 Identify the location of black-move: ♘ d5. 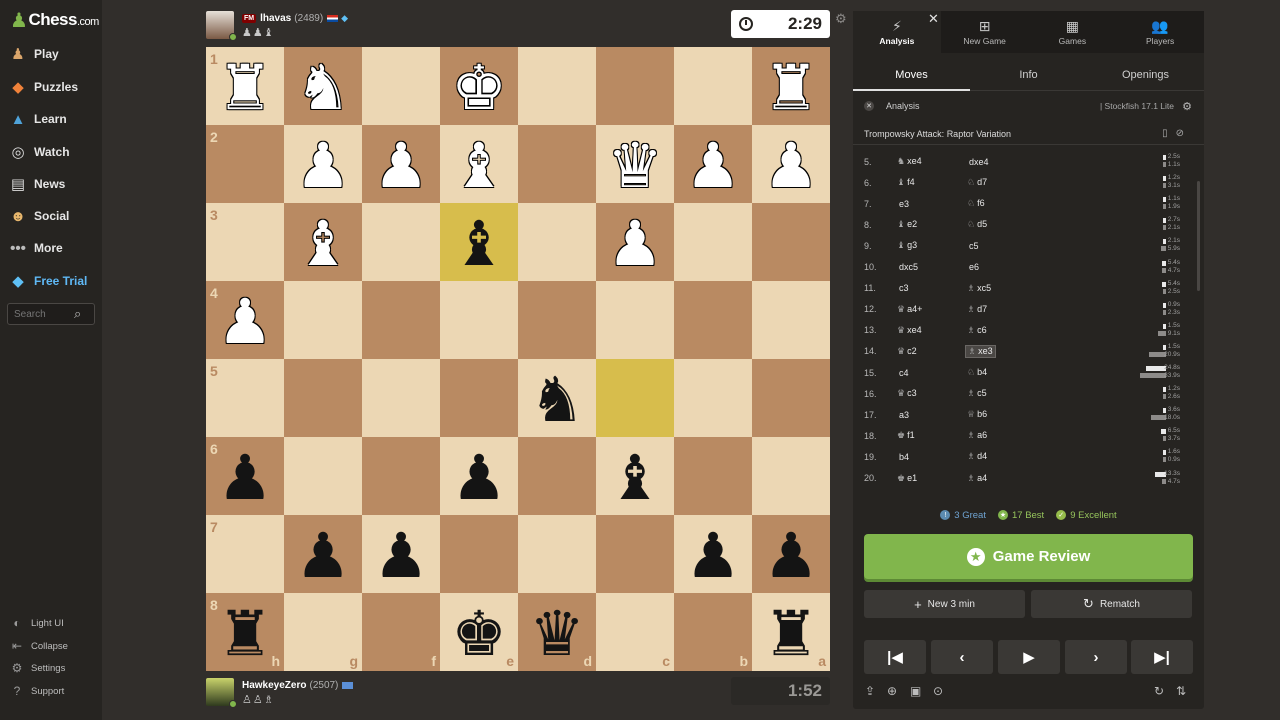
(977, 224).